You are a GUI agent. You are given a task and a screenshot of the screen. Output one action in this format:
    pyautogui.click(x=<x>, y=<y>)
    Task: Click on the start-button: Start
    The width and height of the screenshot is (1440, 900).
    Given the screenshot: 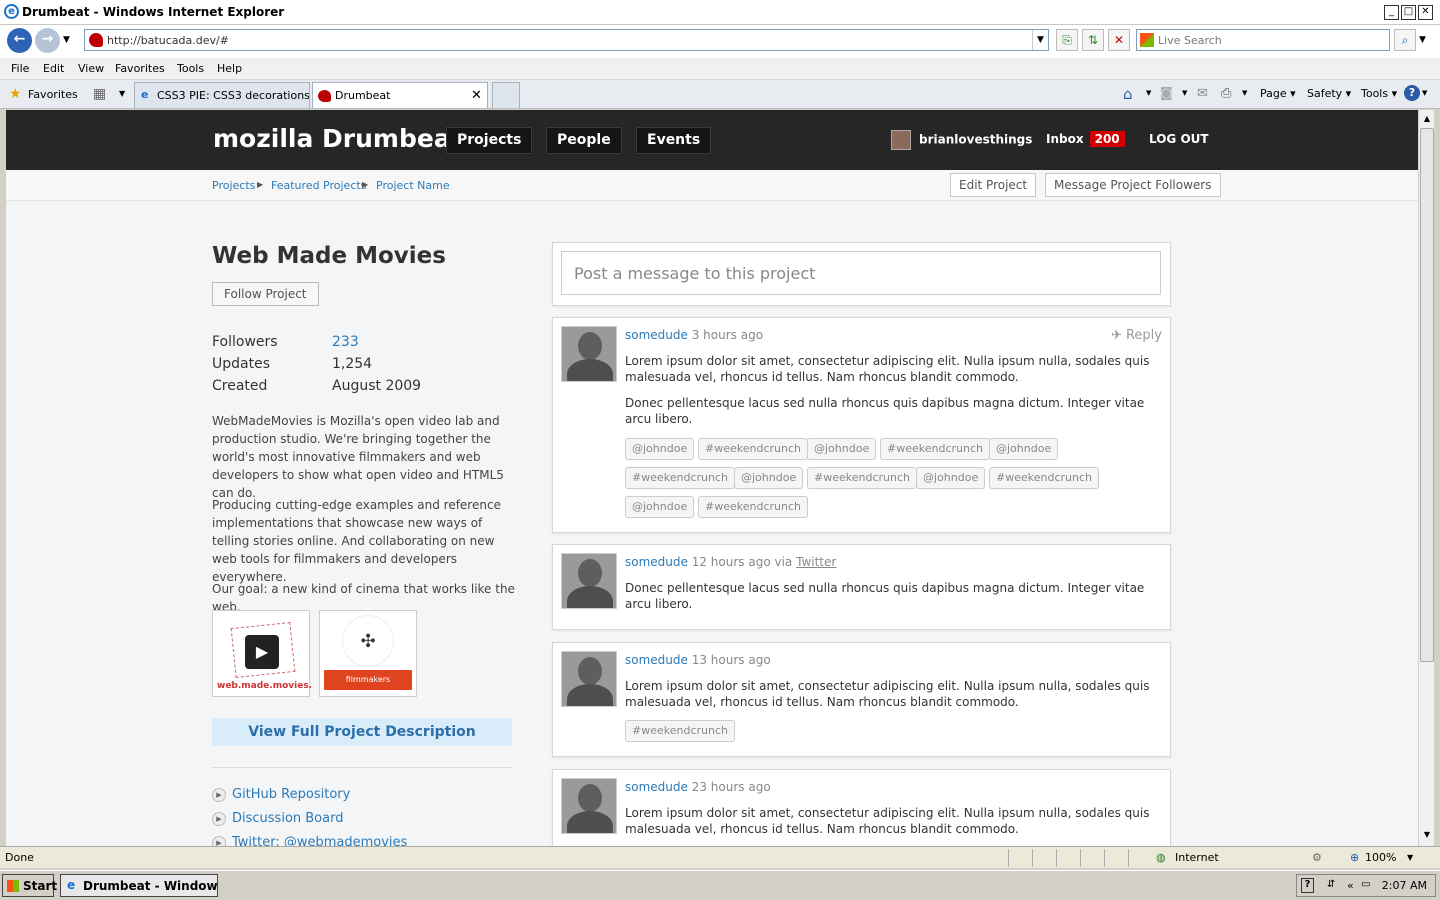 What is the action you would take?
    pyautogui.click(x=29, y=885)
    